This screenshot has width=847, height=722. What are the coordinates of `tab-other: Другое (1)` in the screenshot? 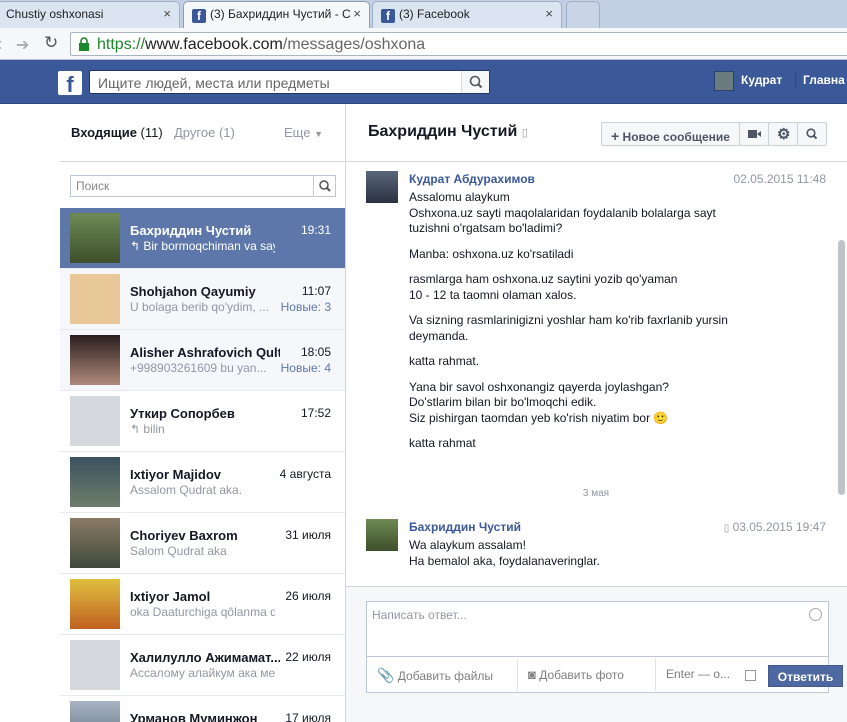 It's located at (204, 132).